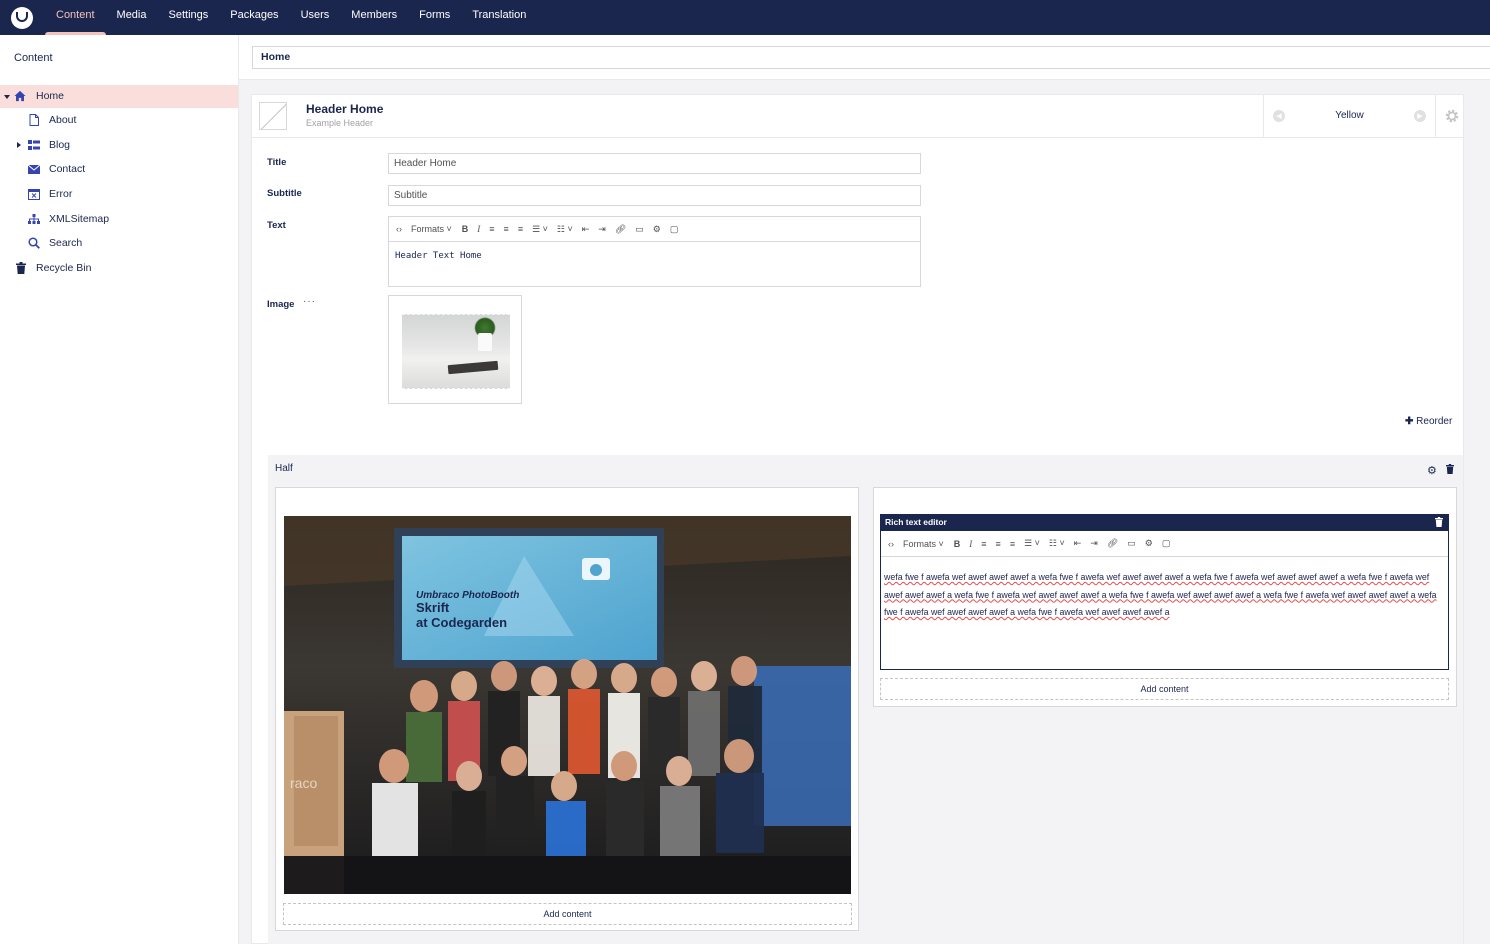 This screenshot has height=944, width=1490. I want to click on tree-item-label: Error, so click(61, 194).